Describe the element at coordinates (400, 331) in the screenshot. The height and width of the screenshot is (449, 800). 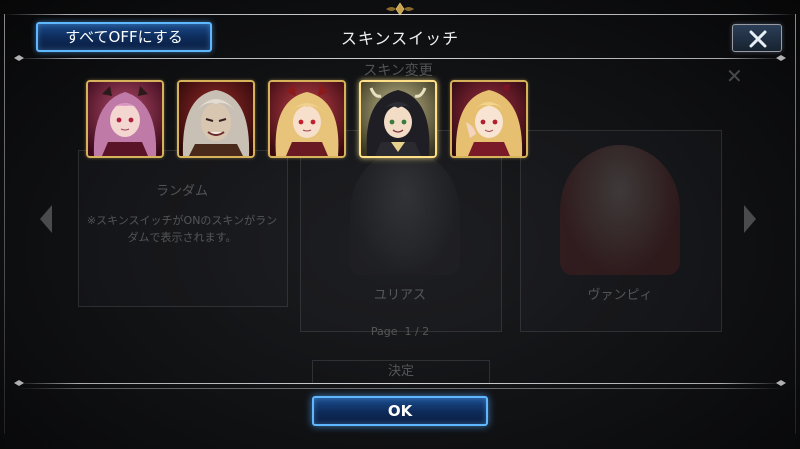
I see `background-page-indicator: Page 1 / 2` at that location.